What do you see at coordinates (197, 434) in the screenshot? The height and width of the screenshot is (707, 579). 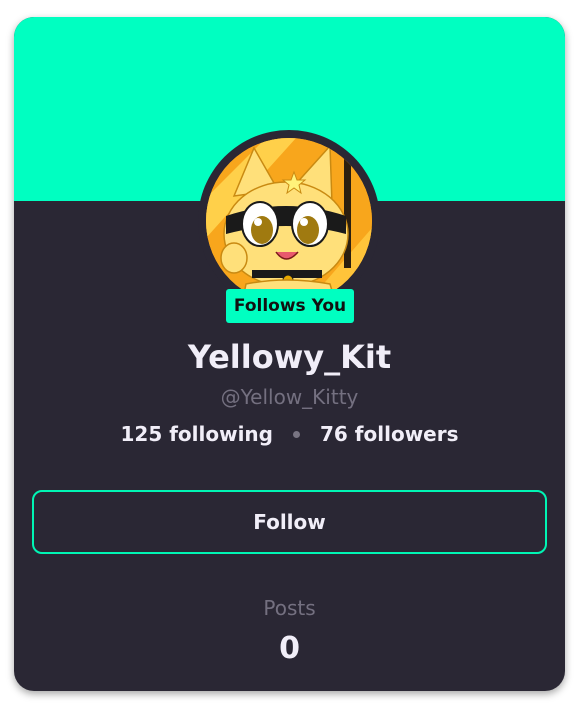 I see `following-count-link: 125 following` at bounding box center [197, 434].